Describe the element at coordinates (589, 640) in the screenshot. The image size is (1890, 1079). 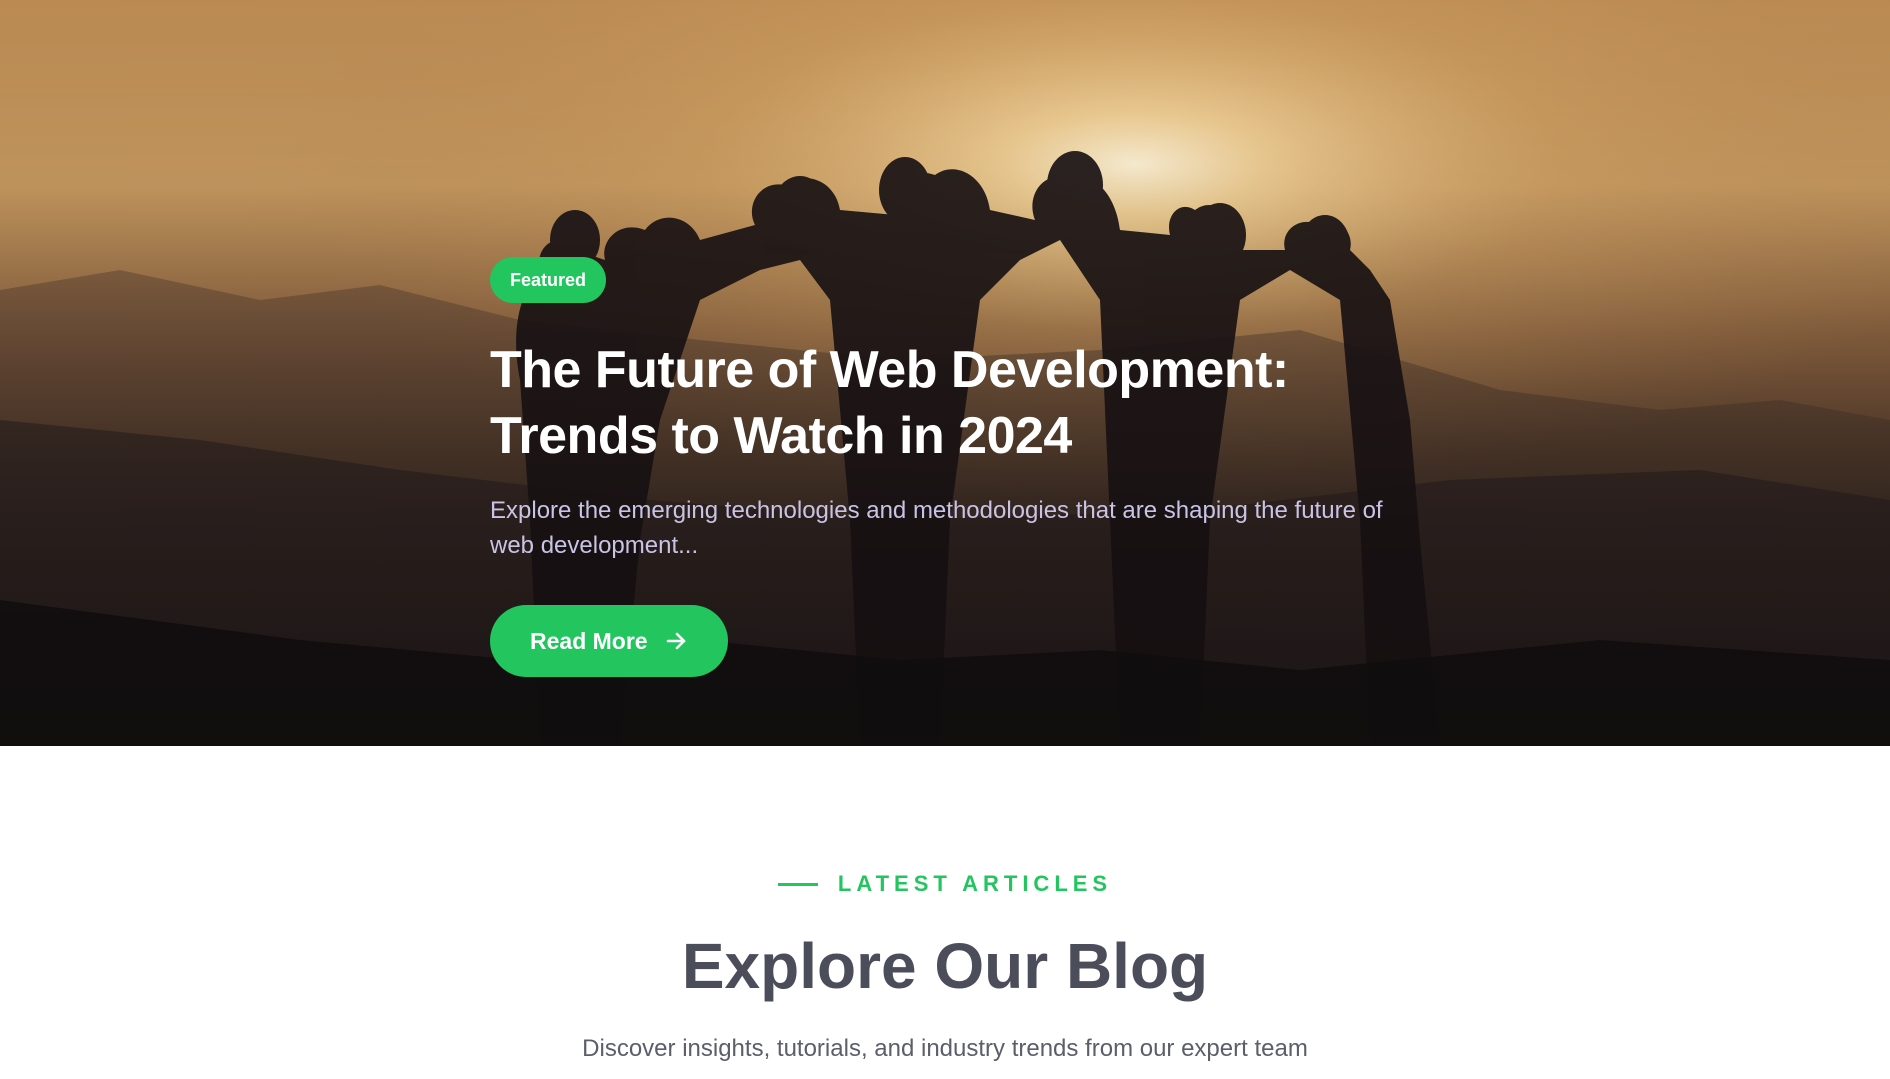
I see `read-more-label: Read More` at that location.